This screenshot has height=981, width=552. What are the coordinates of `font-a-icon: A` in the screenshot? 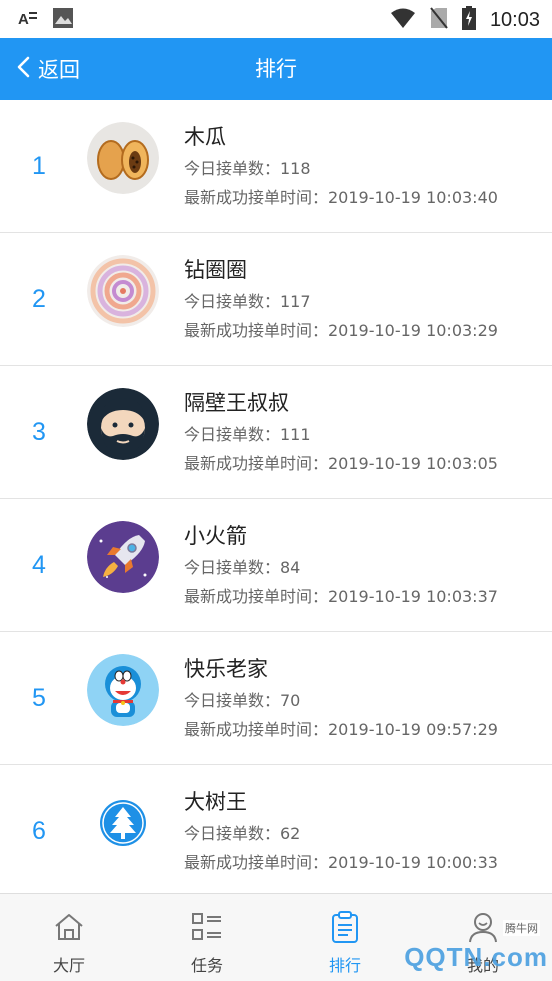 It's located at (28, 20).